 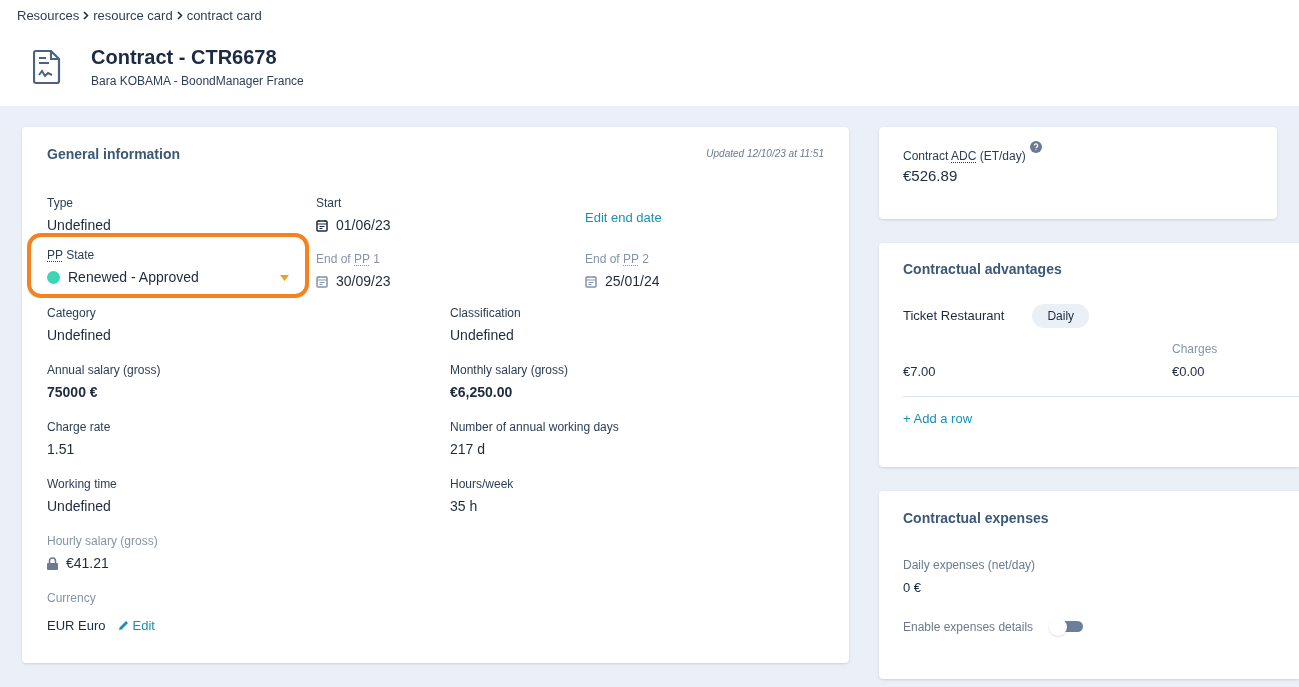 What do you see at coordinates (632, 281) in the screenshot?
I see `date-value: 25/01/24` at bounding box center [632, 281].